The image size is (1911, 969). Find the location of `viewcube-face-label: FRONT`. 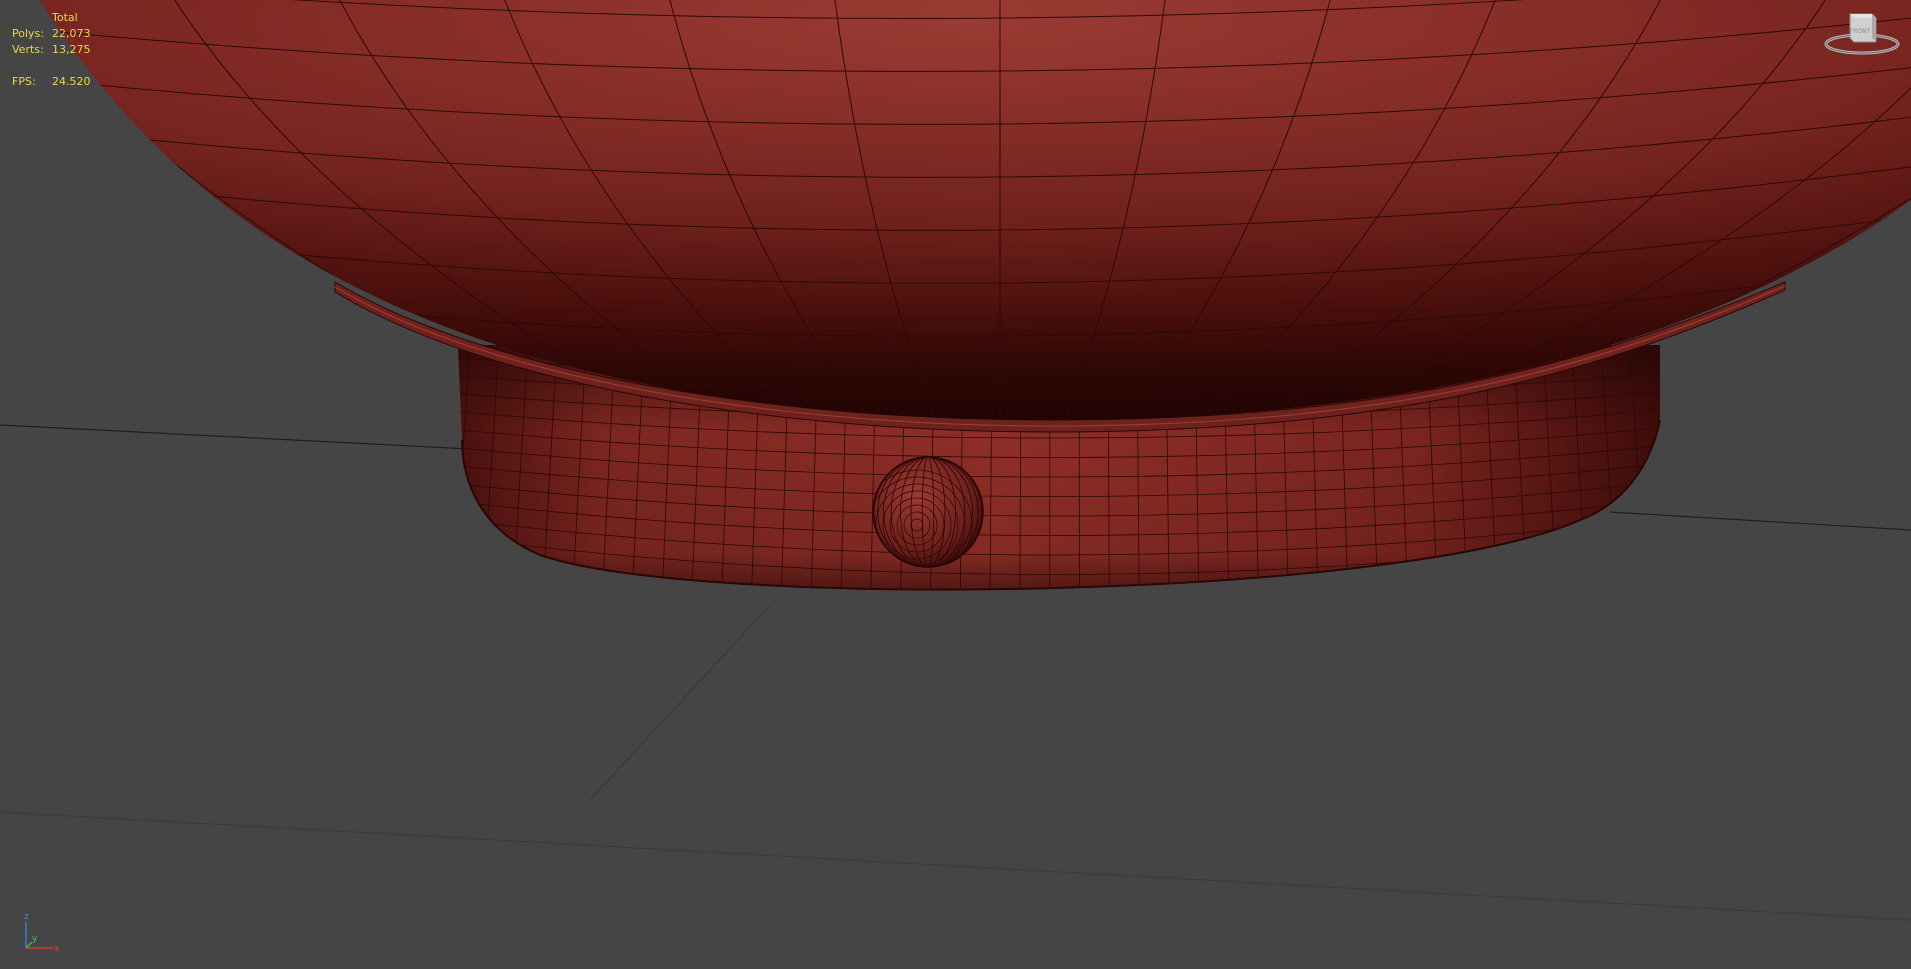

viewcube-face-label: FRONT is located at coordinates (1860, 31).